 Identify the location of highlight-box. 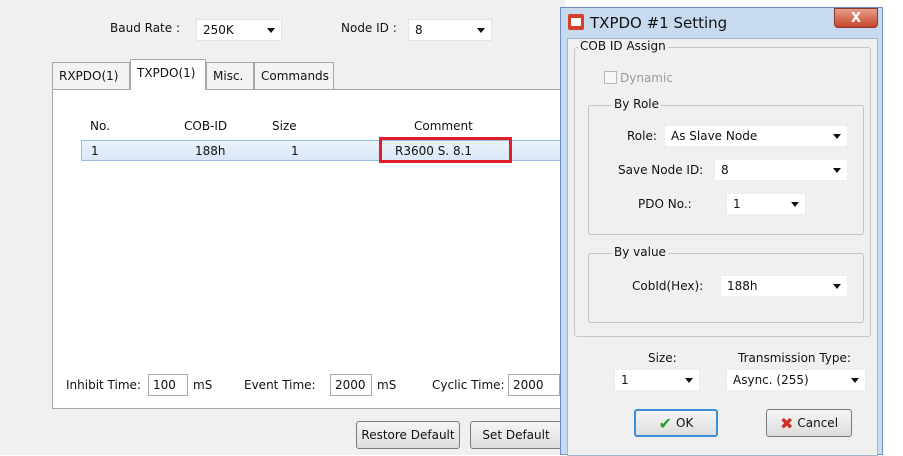
(445, 150).